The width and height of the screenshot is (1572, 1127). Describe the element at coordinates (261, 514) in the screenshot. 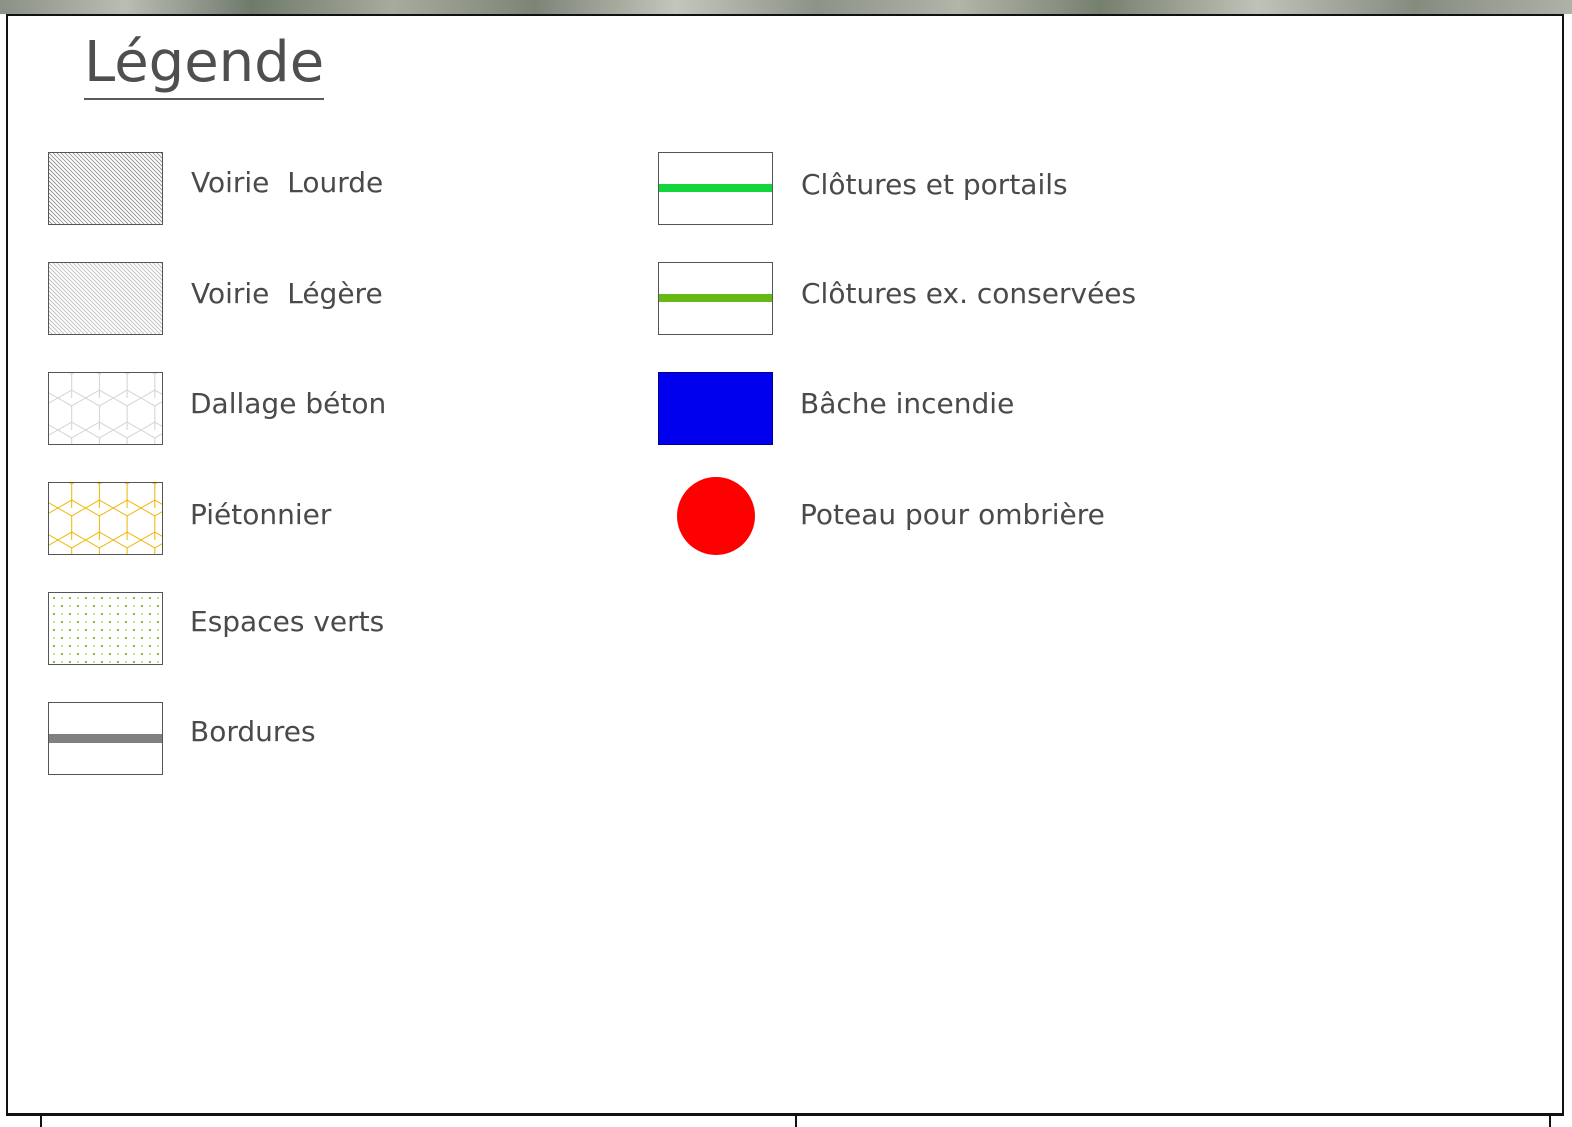

I see `legend-label-pietonnier: Piétonnier` at that location.